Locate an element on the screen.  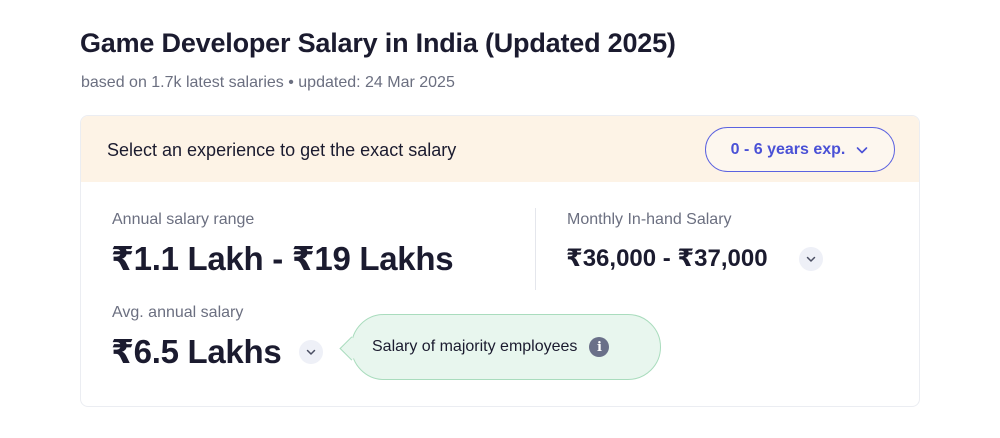
experience-dropdown-label: 0 - 6 years exp. is located at coordinates (788, 149).